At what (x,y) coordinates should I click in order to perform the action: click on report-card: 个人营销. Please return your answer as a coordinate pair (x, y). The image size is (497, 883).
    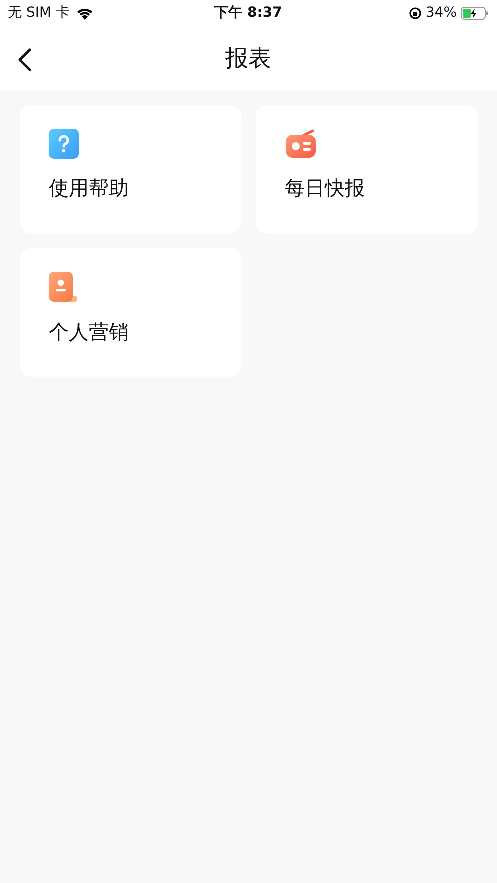
    Looking at the image, I should click on (131, 312).